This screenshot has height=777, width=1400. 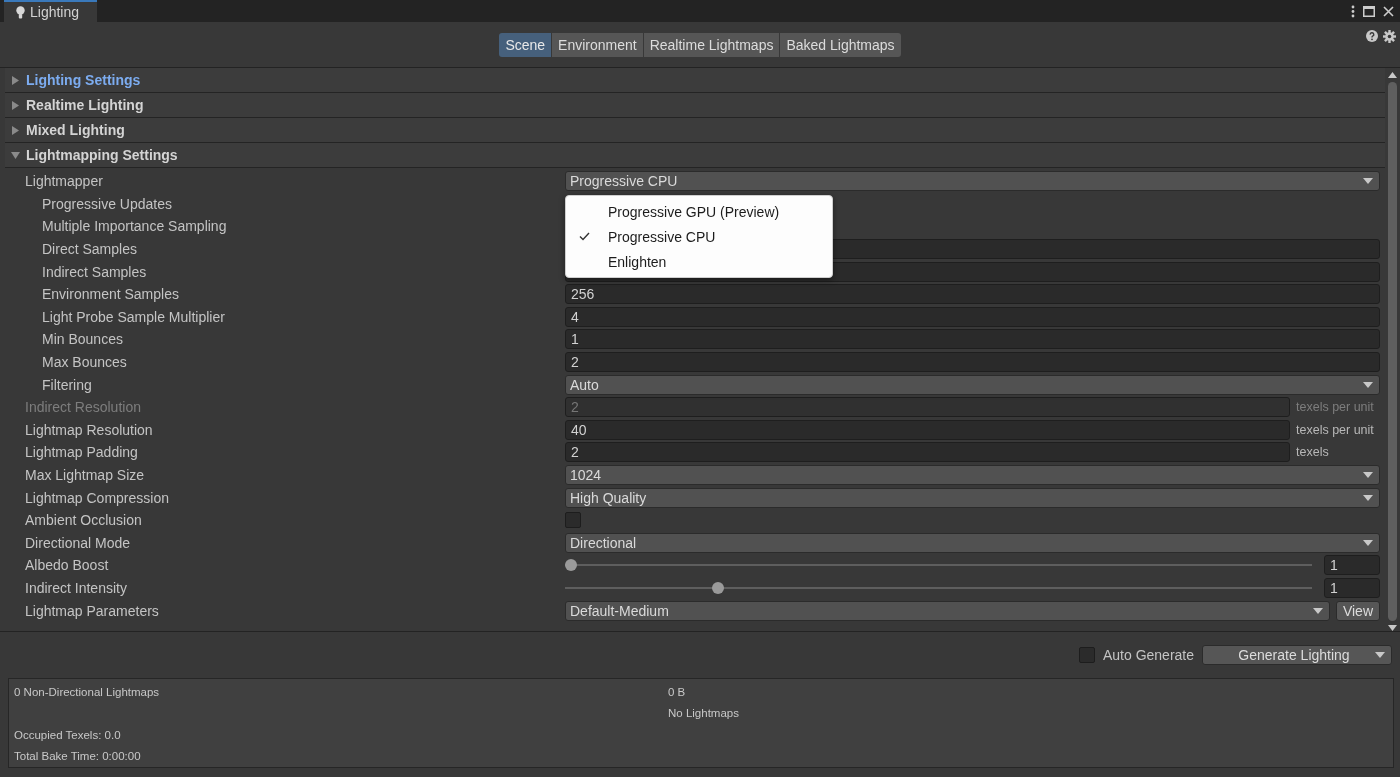 I want to click on field-label: Min Bounces, so click(x=82, y=339).